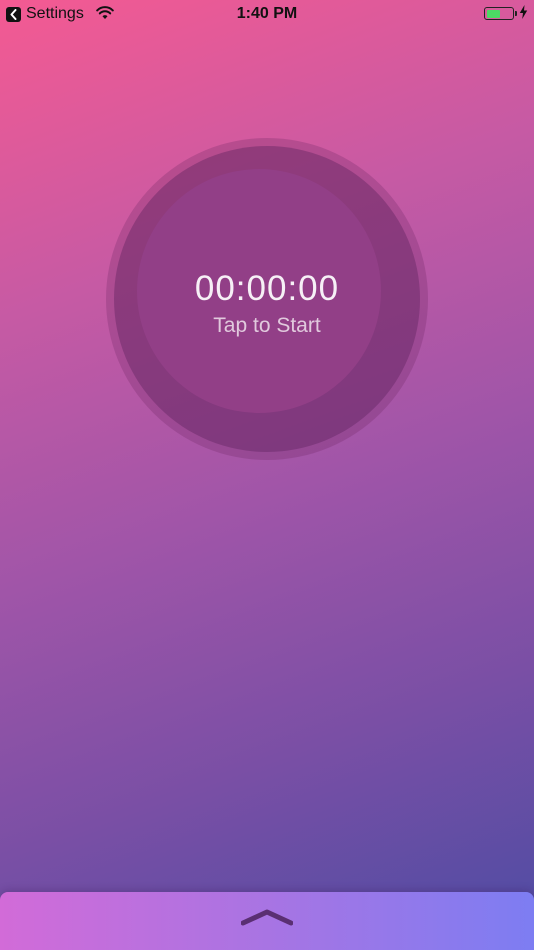  I want to click on battery-icon, so click(500, 13).